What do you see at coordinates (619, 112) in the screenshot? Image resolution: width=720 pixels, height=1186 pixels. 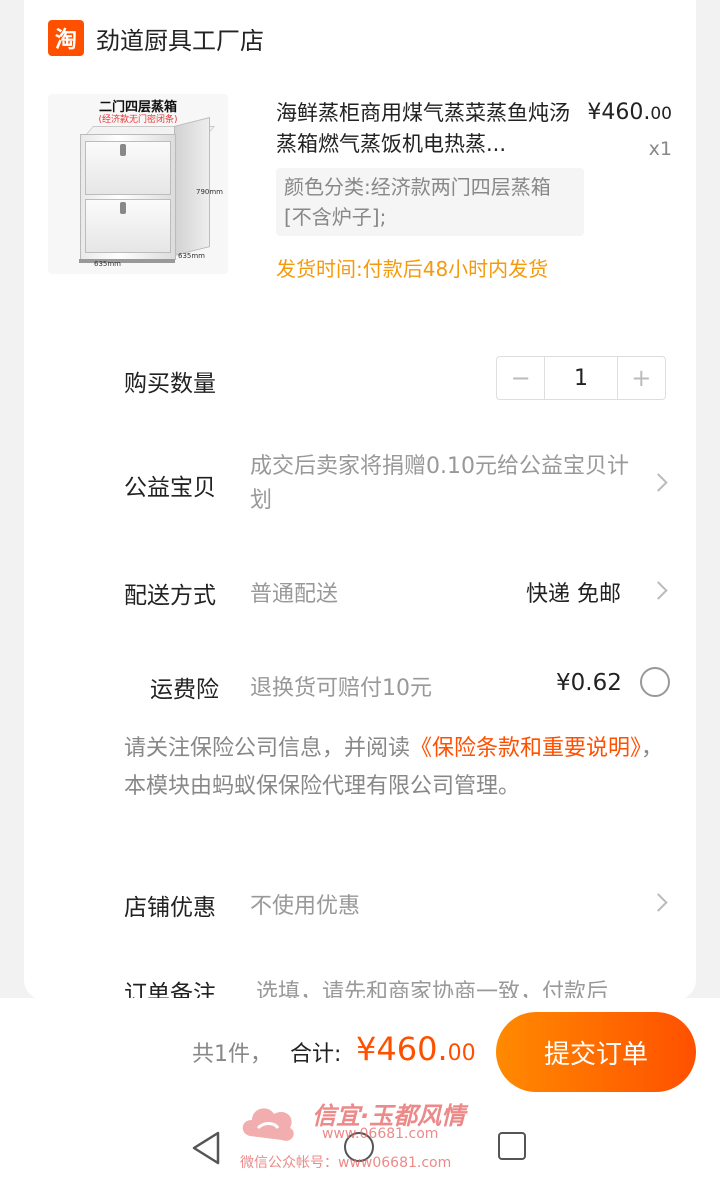 I see `product-price-main: ¥460.` at bounding box center [619, 112].